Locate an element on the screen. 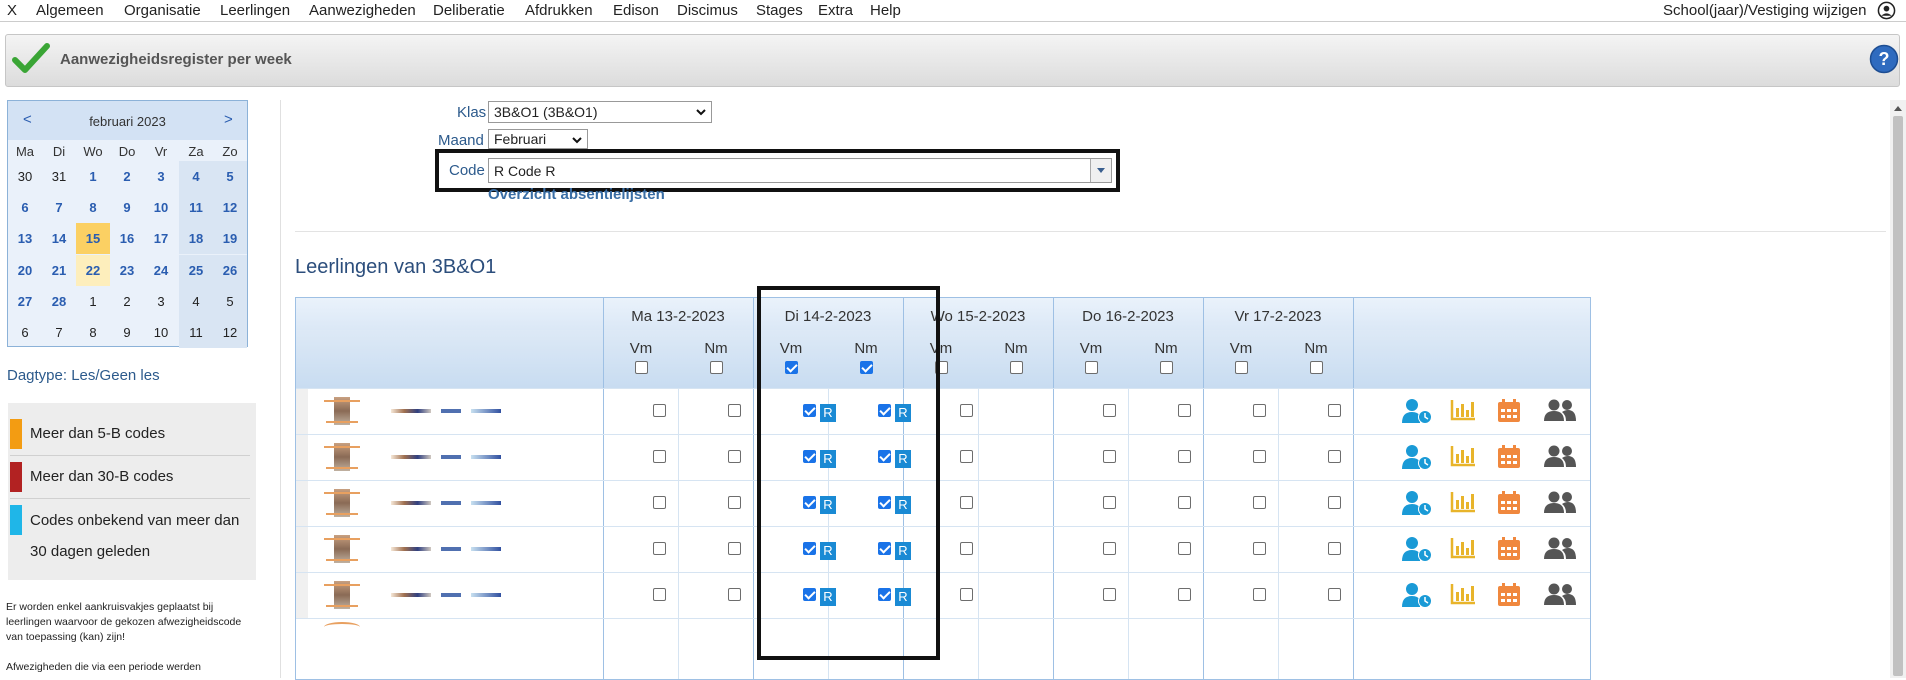  calendar-day: 20 is located at coordinates (25, 270).